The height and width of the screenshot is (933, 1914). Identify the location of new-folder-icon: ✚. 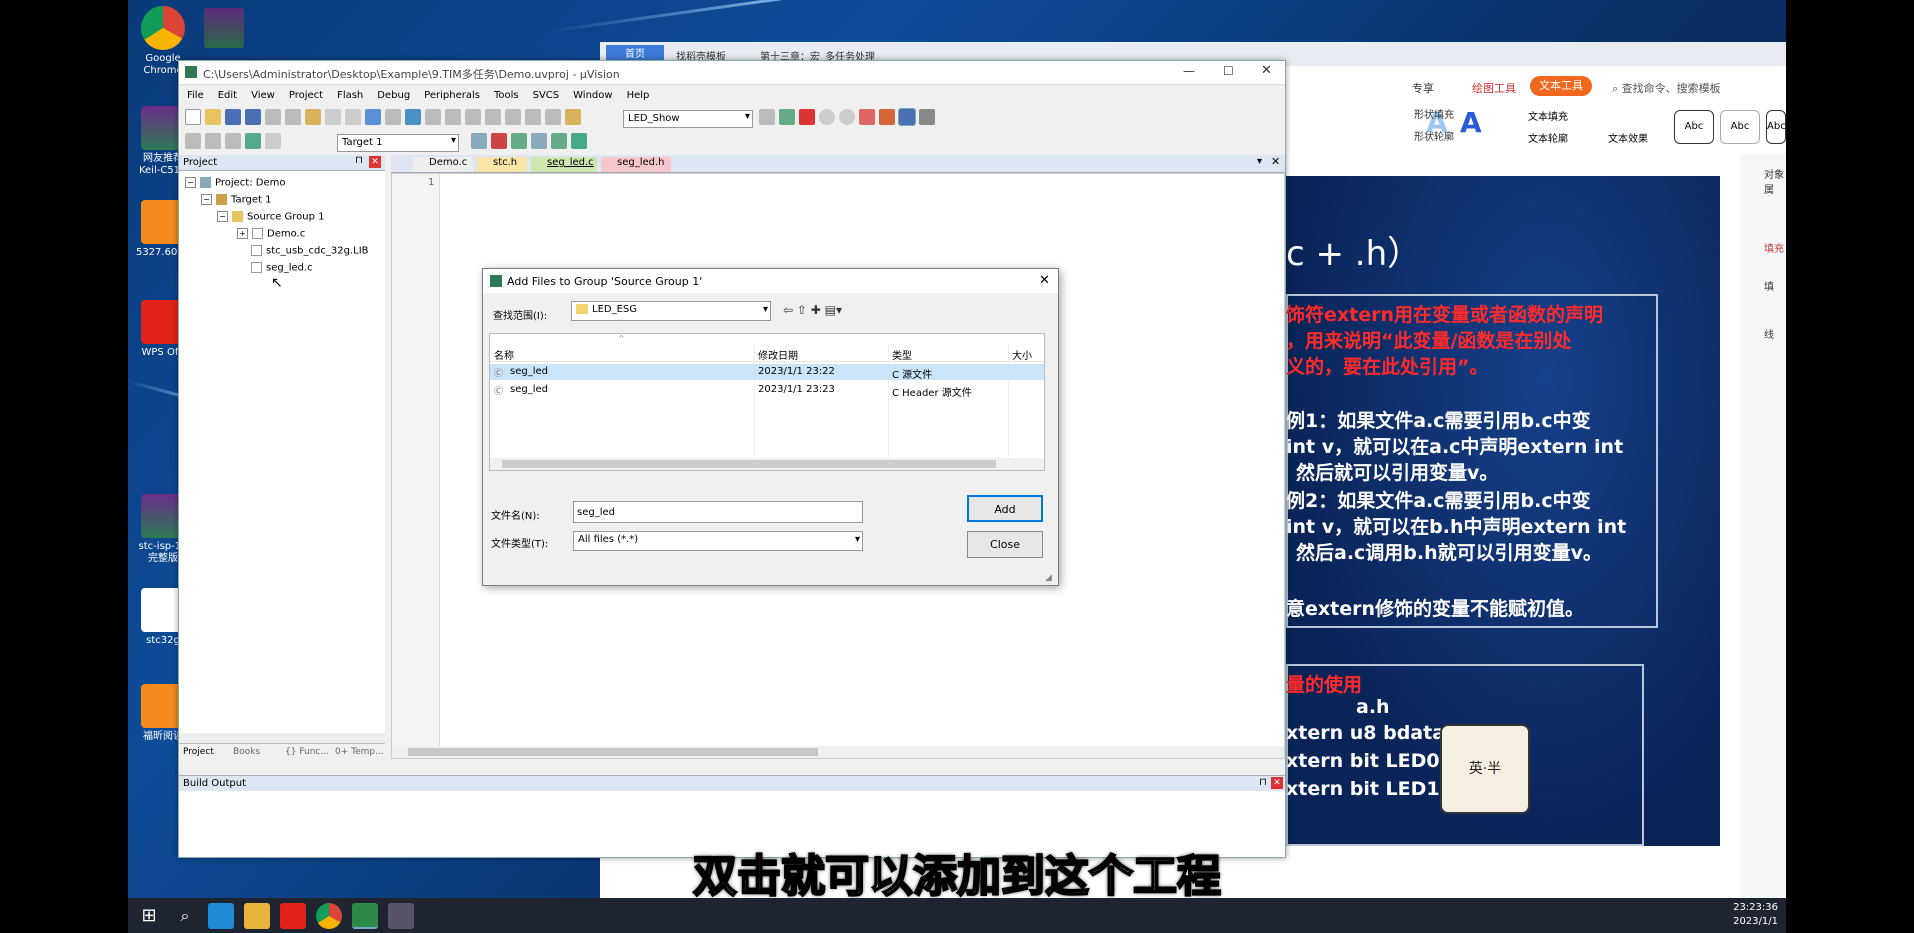
(816, 310).